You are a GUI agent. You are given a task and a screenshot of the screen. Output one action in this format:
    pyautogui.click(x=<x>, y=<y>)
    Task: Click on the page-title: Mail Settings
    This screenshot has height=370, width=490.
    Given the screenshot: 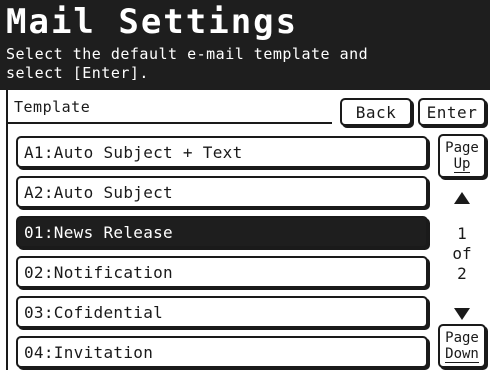 What is the action you would take?
    pyautogui.click(x=152, y=22)
    